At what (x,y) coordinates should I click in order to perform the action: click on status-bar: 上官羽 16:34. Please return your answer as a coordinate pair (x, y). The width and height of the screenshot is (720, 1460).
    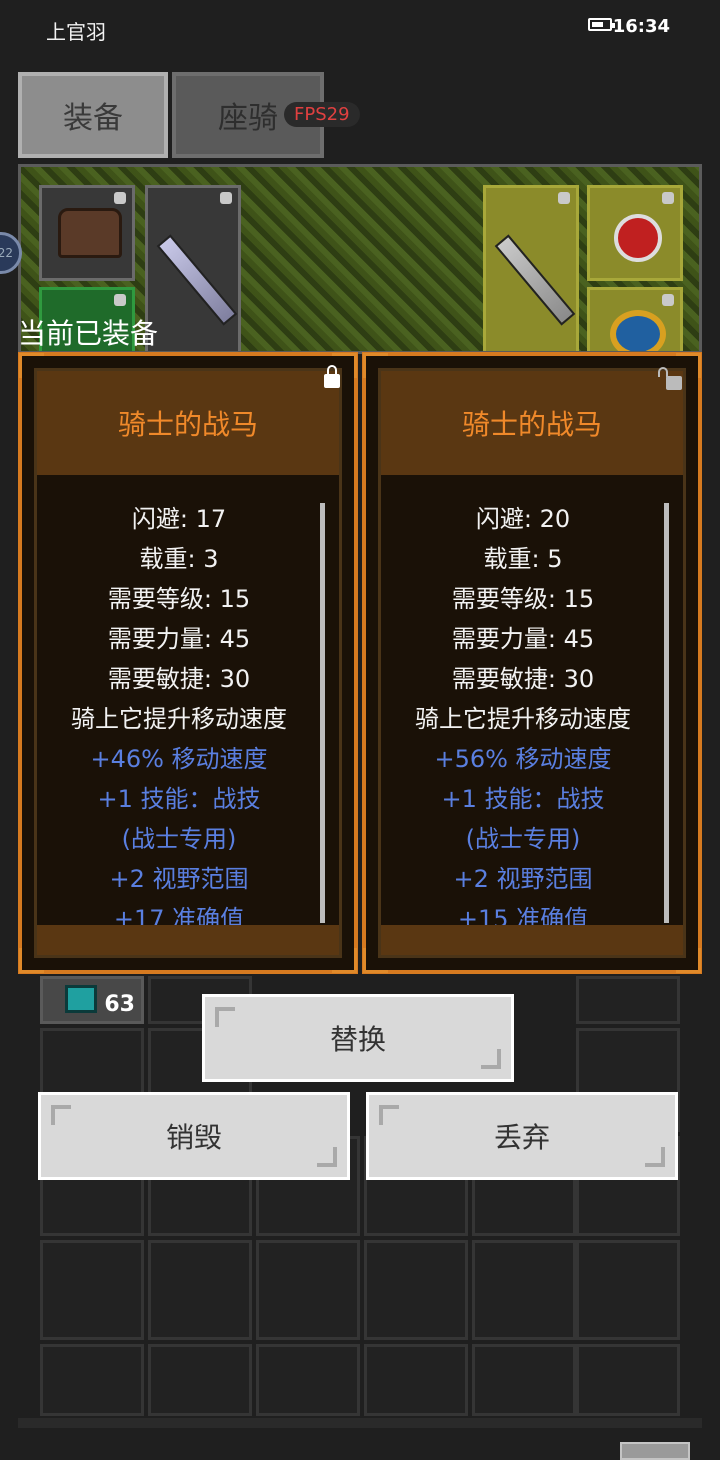
    Looking at the image, I should click on (360, 30).